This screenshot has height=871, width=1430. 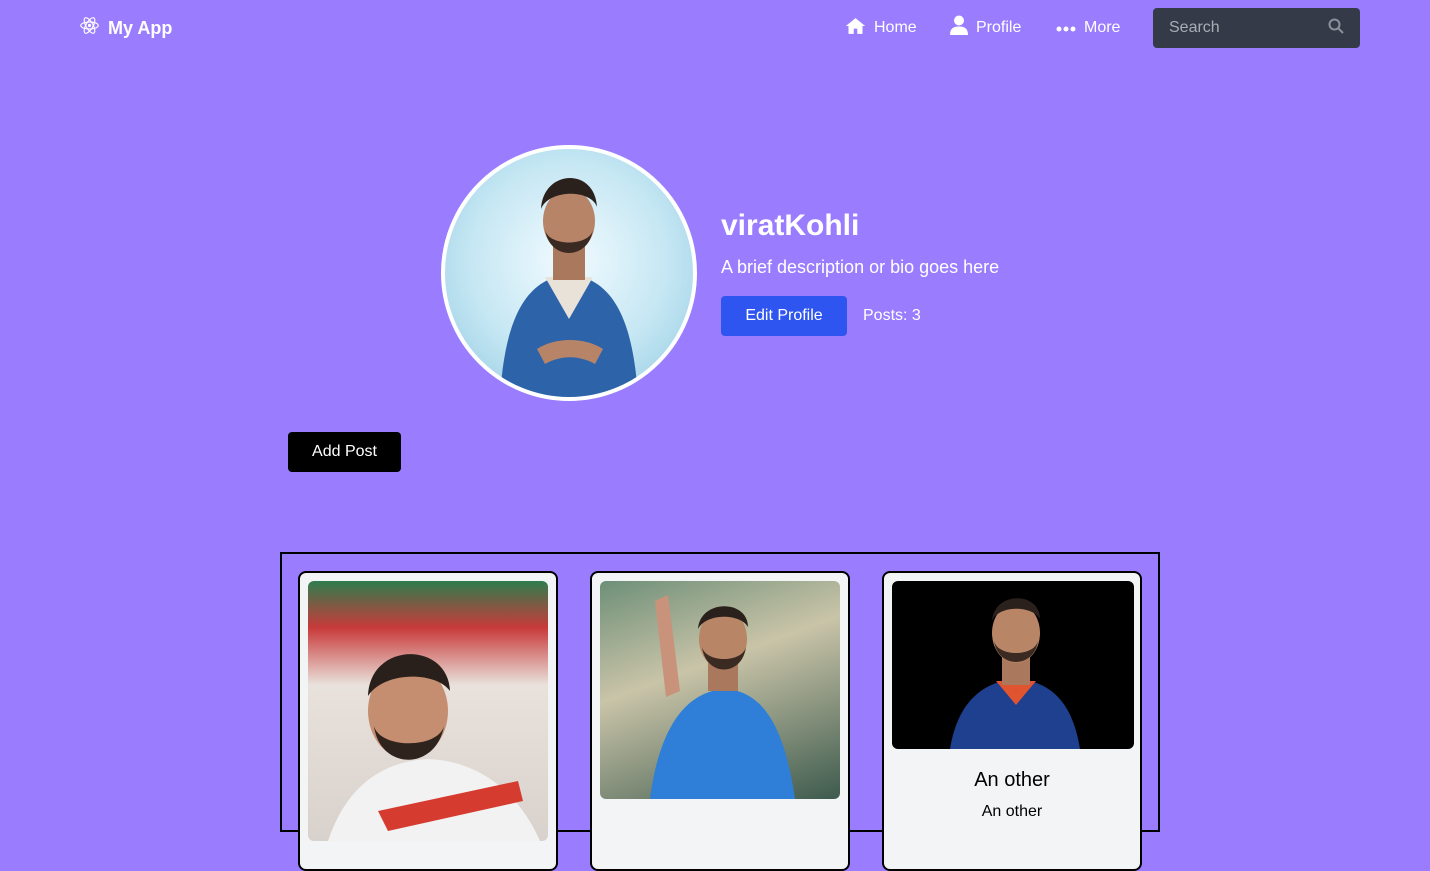 I want to click on nav-home-label: Home, so click(x=895, y=27).